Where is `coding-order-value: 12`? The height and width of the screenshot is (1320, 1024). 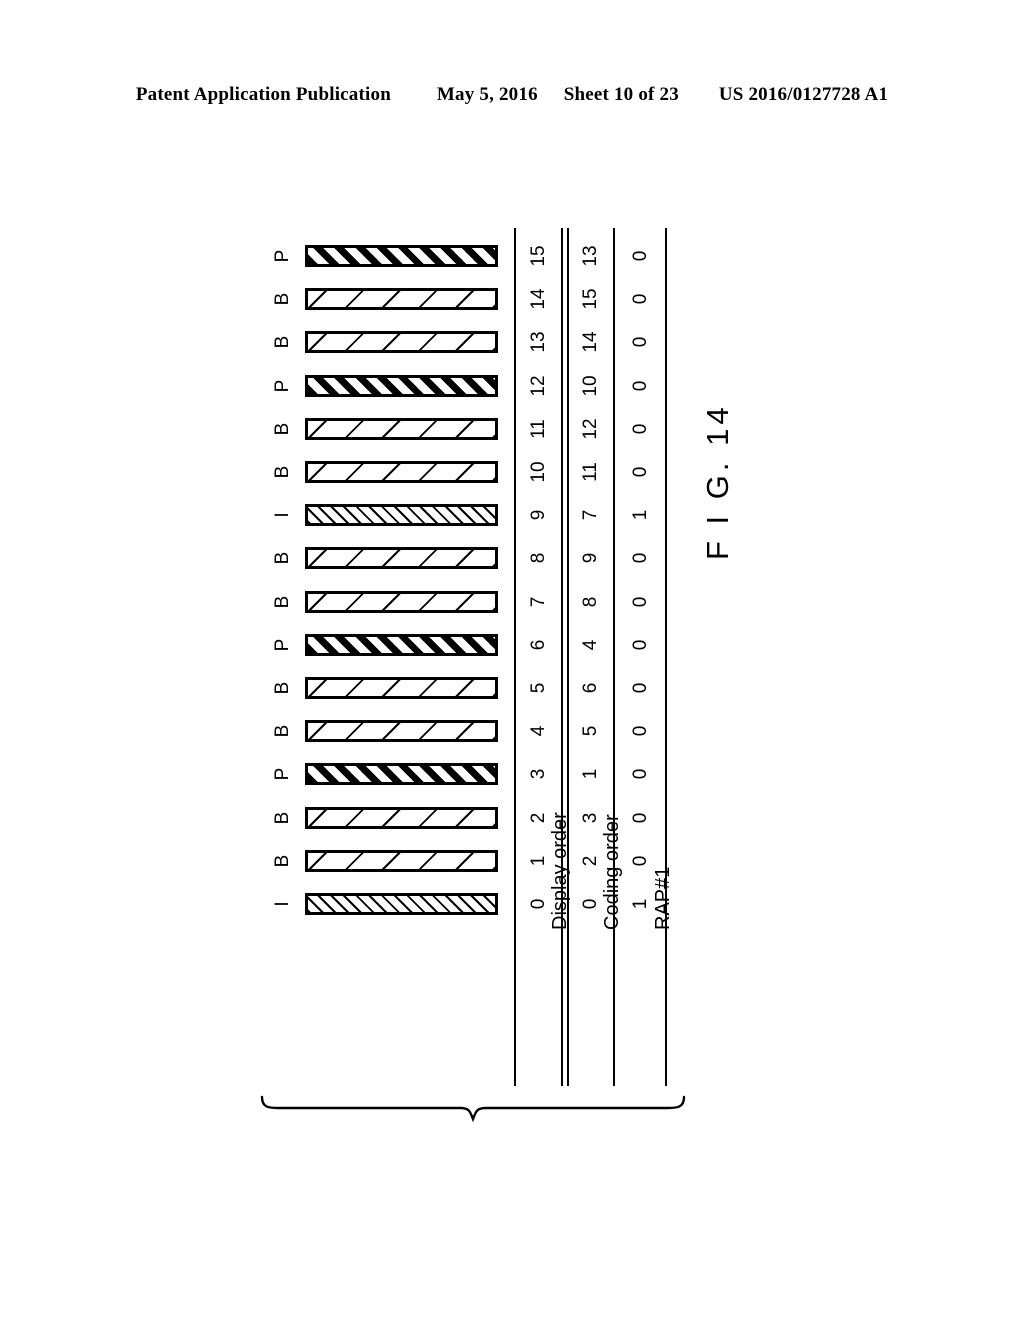 coding-order-value: 12 is located at coordinates (590, 429).